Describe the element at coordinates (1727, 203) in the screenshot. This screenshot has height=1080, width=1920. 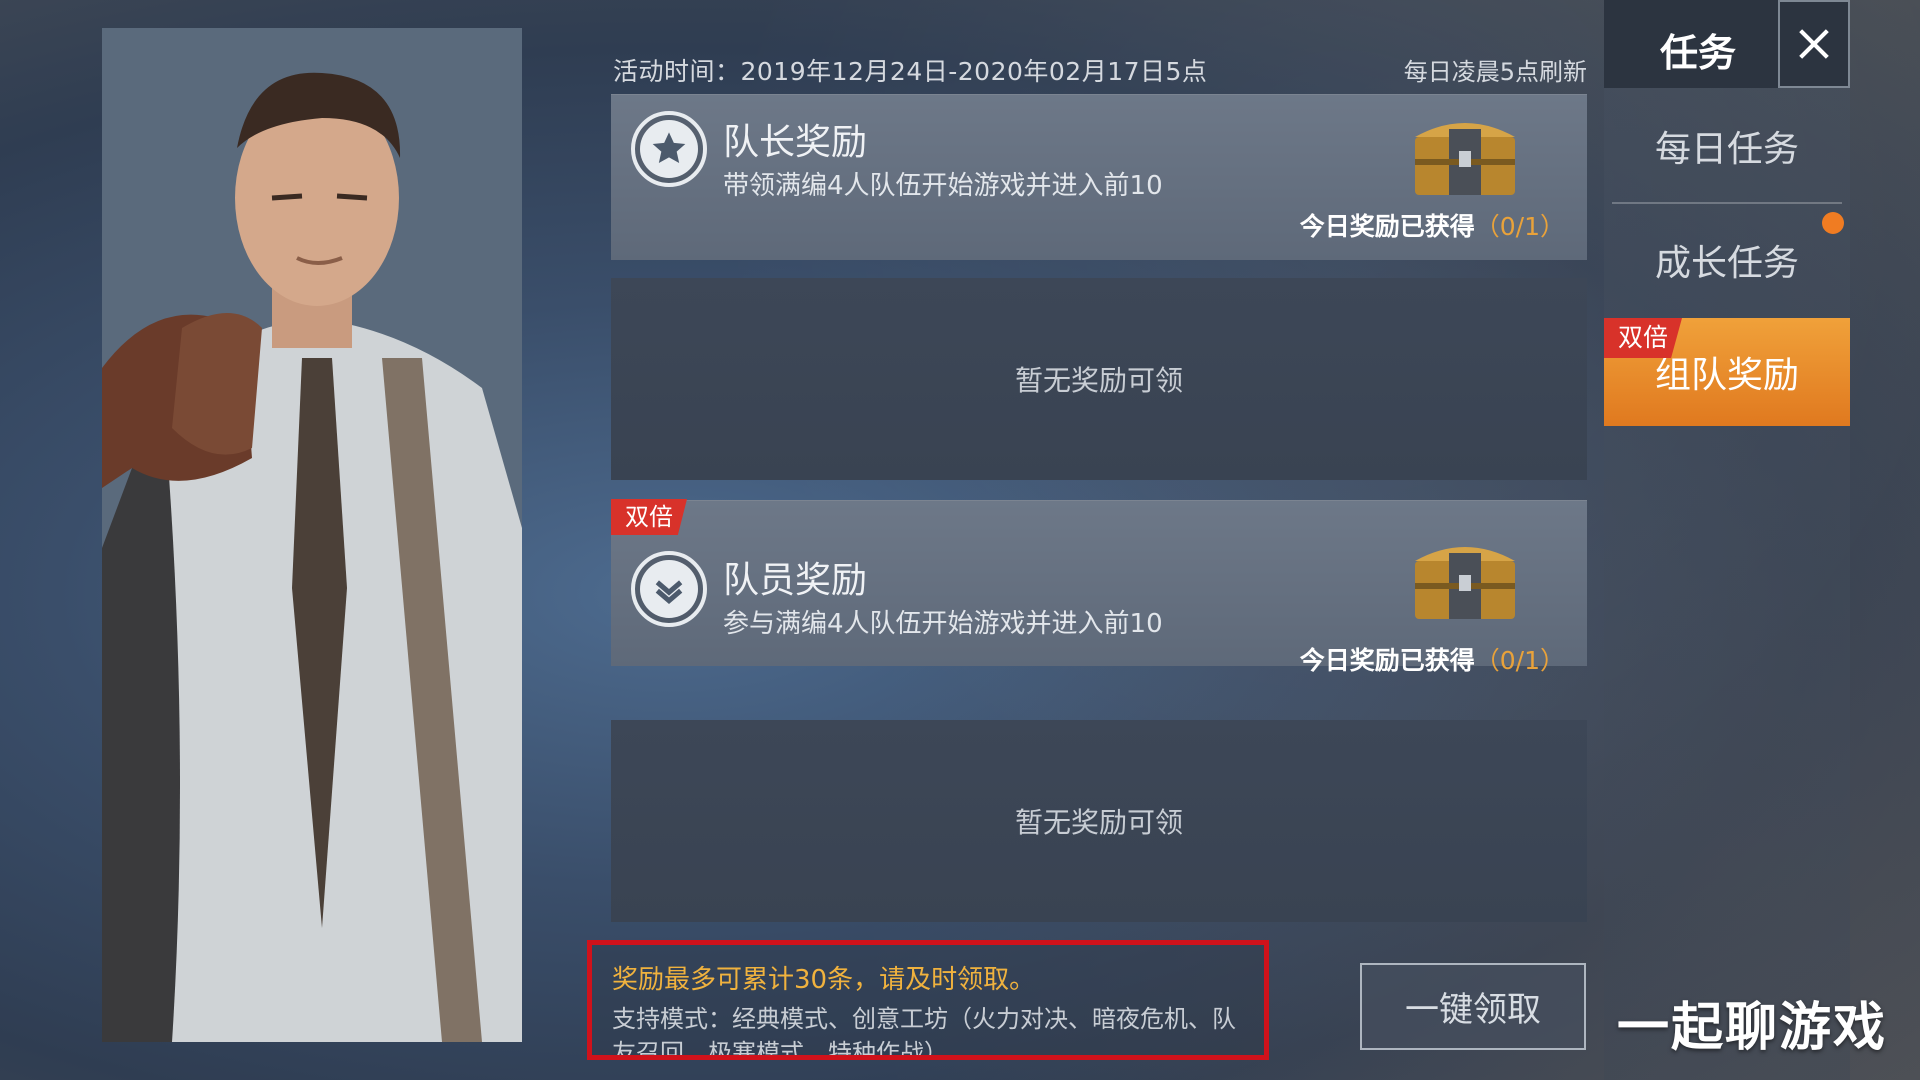
I see `sidebar-divider` at that location.